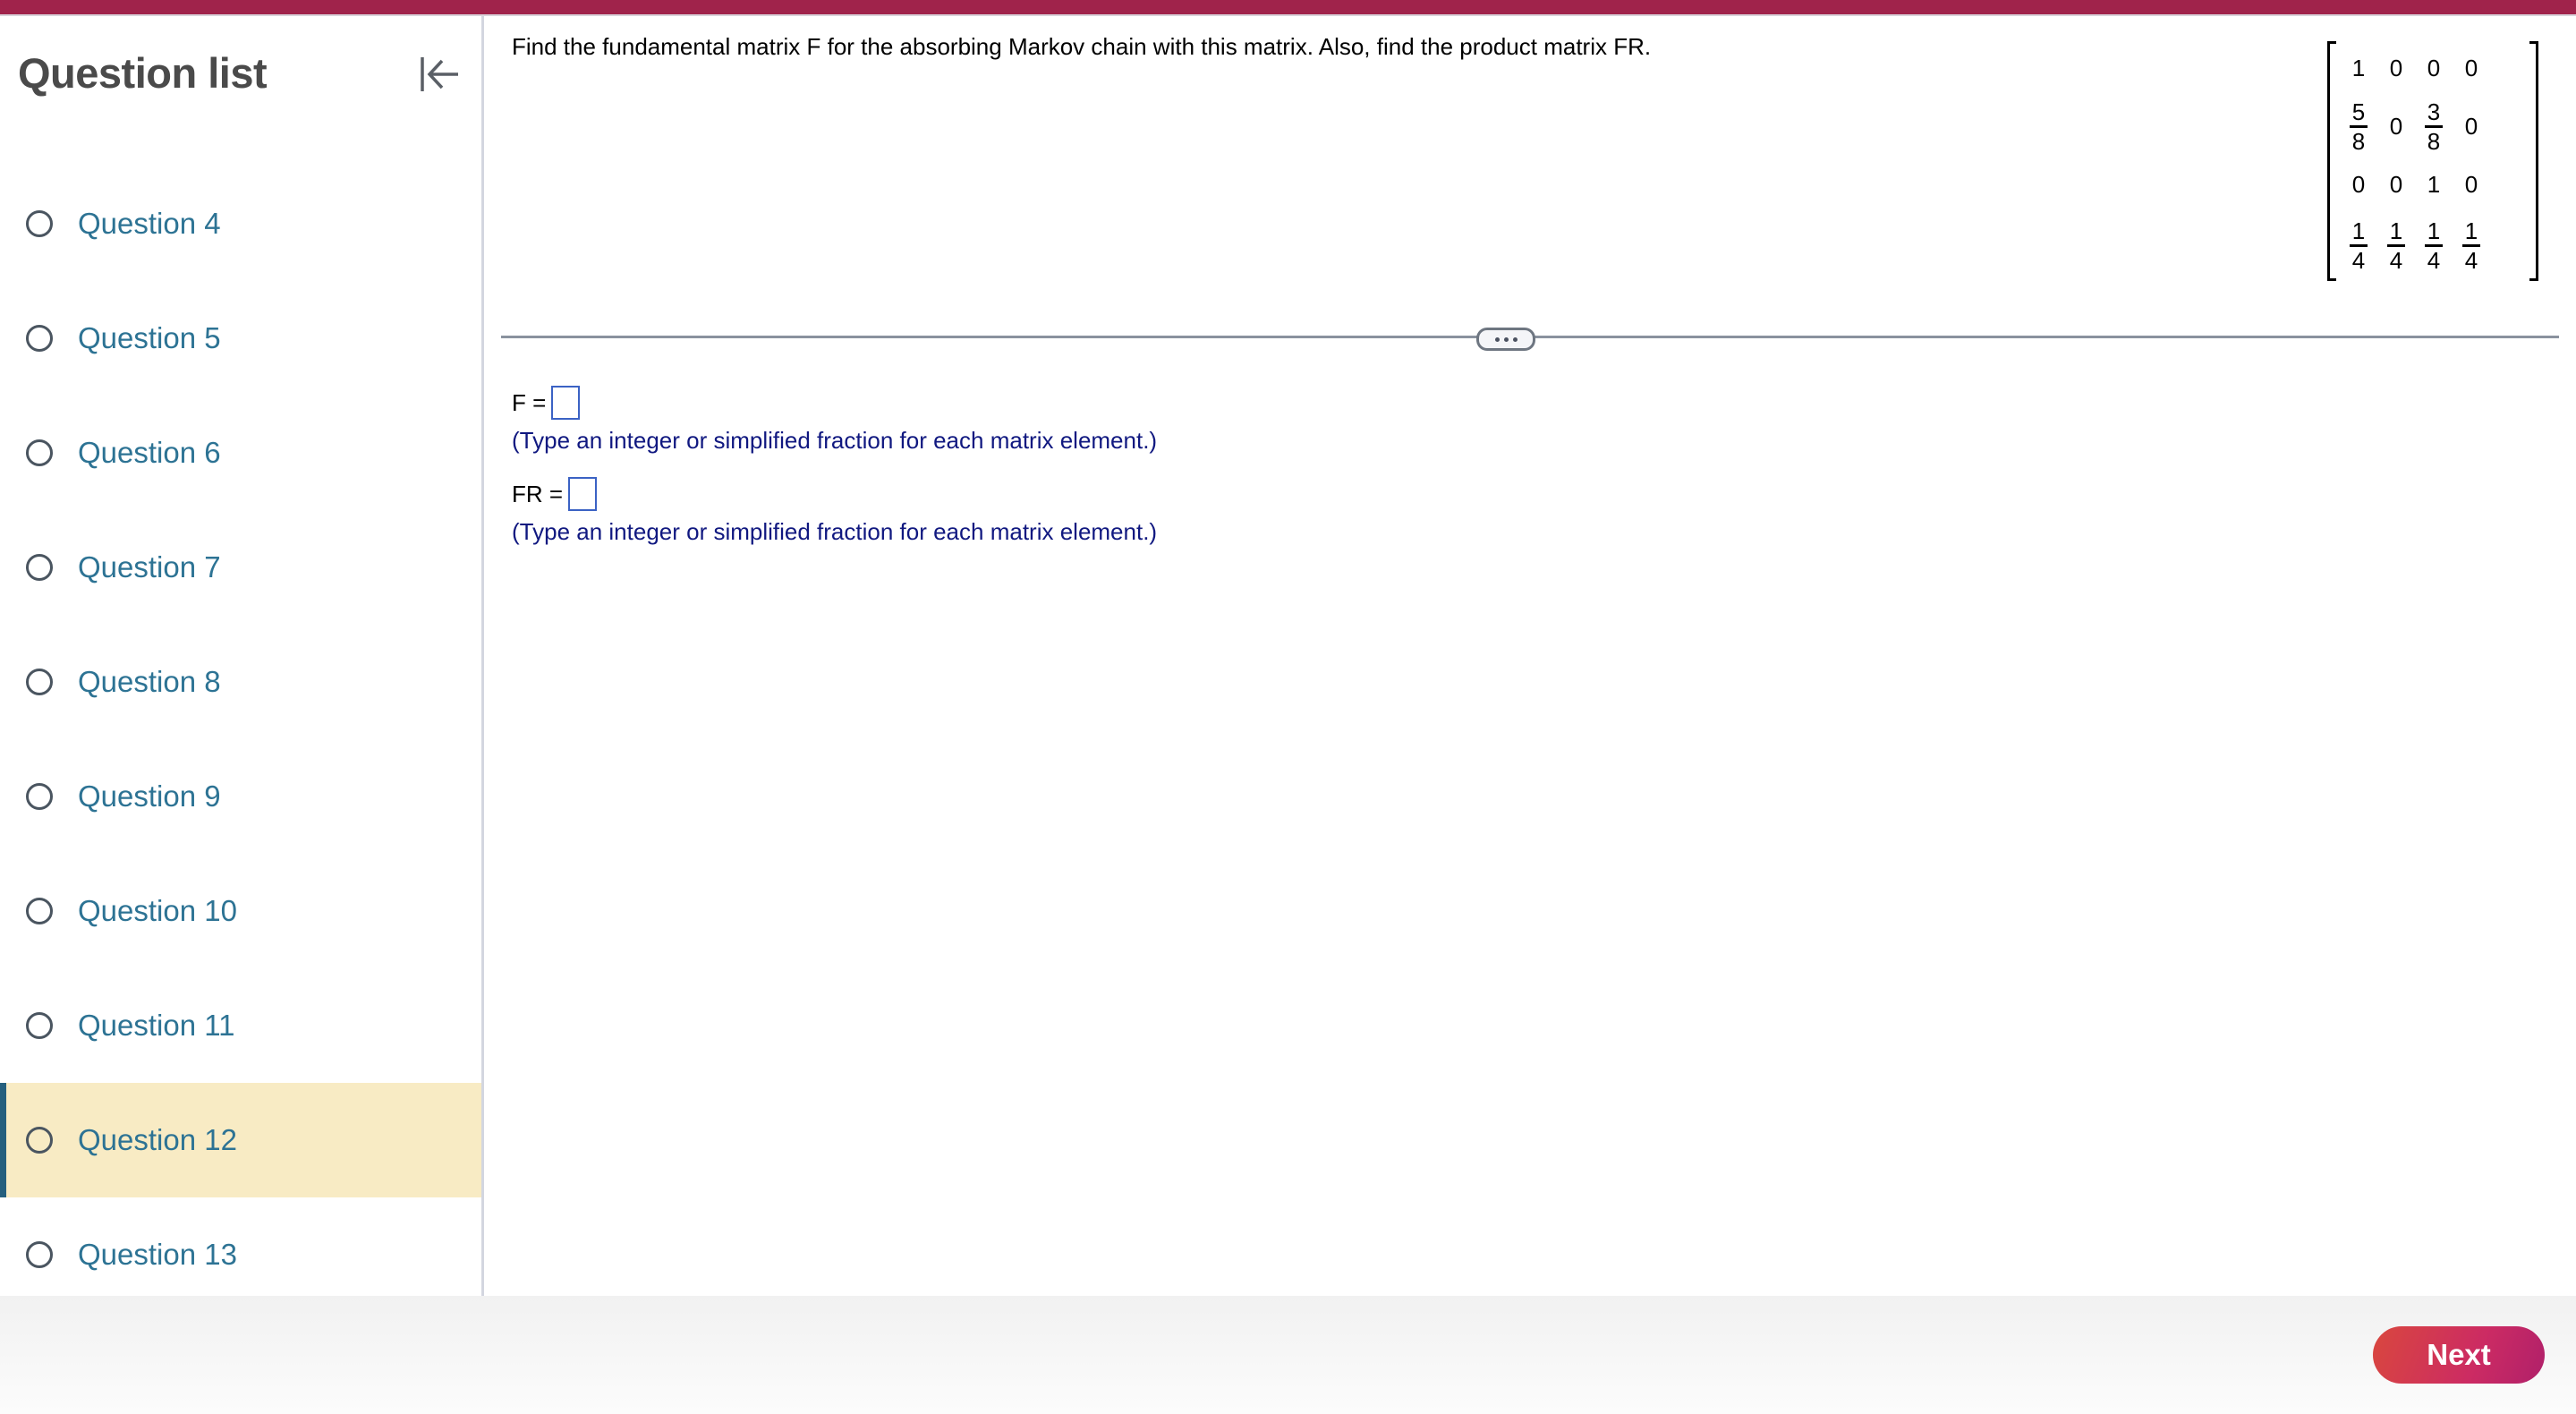  What do you see at coordinates (529, 402) in the screenshot?
I see `answer-f-label: F =` at bounding box center [529, 402].